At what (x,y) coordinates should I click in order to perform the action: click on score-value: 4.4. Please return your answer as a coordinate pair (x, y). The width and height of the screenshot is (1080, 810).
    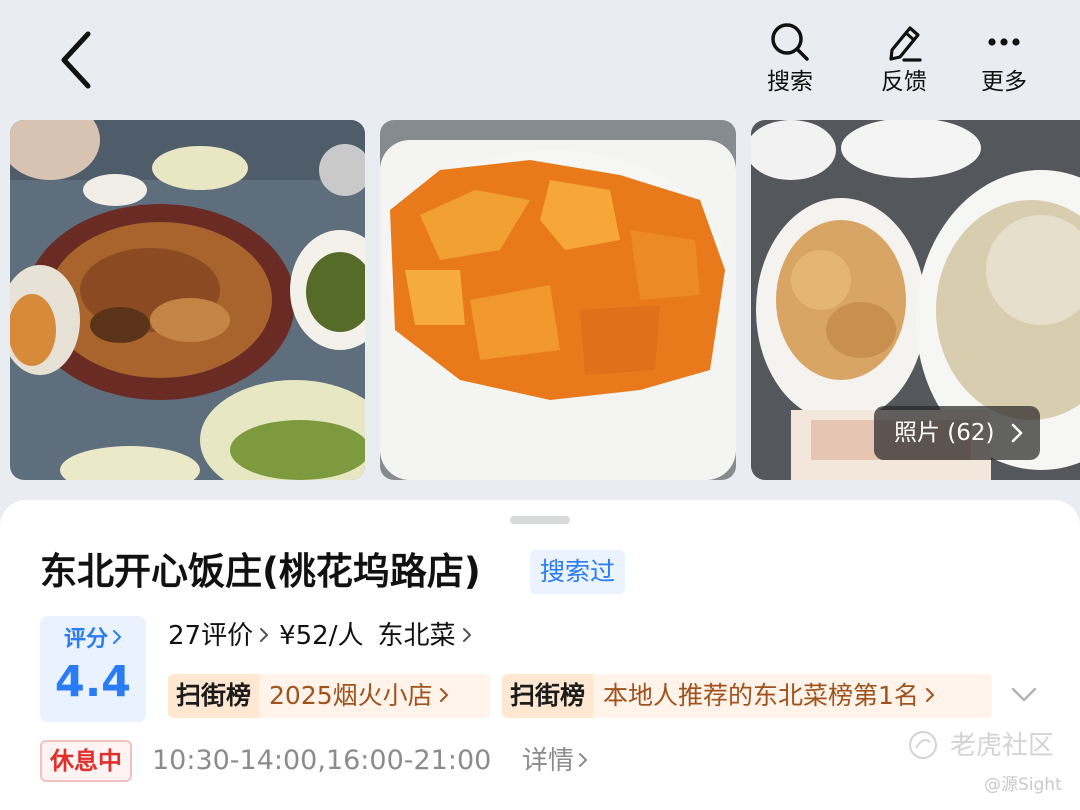
    Looking at the image, I should click on (93, 682).